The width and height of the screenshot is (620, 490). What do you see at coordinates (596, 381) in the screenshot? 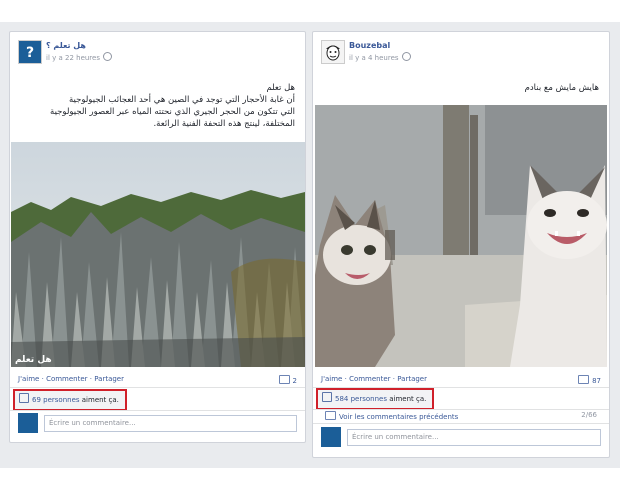
I see `comment-count-value: 87` at bounding box center [596, 381].